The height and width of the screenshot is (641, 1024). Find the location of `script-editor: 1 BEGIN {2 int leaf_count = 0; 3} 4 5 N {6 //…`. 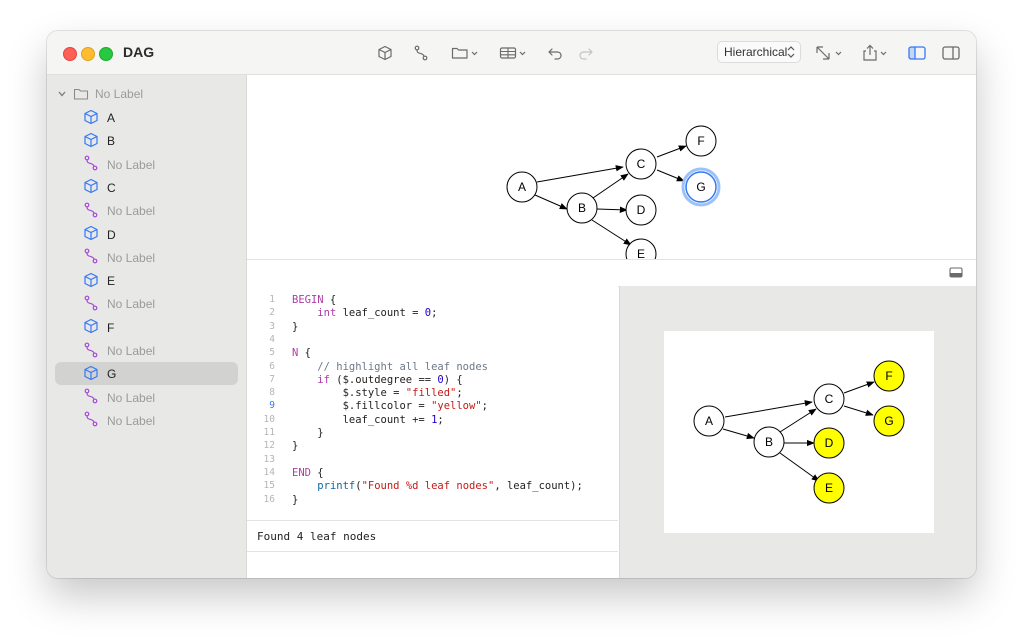

script-editor: 1 BEGIN {2 int leaf_count = 0; 3} 4 5 N {6 //… is located at coordinates (432, 403).